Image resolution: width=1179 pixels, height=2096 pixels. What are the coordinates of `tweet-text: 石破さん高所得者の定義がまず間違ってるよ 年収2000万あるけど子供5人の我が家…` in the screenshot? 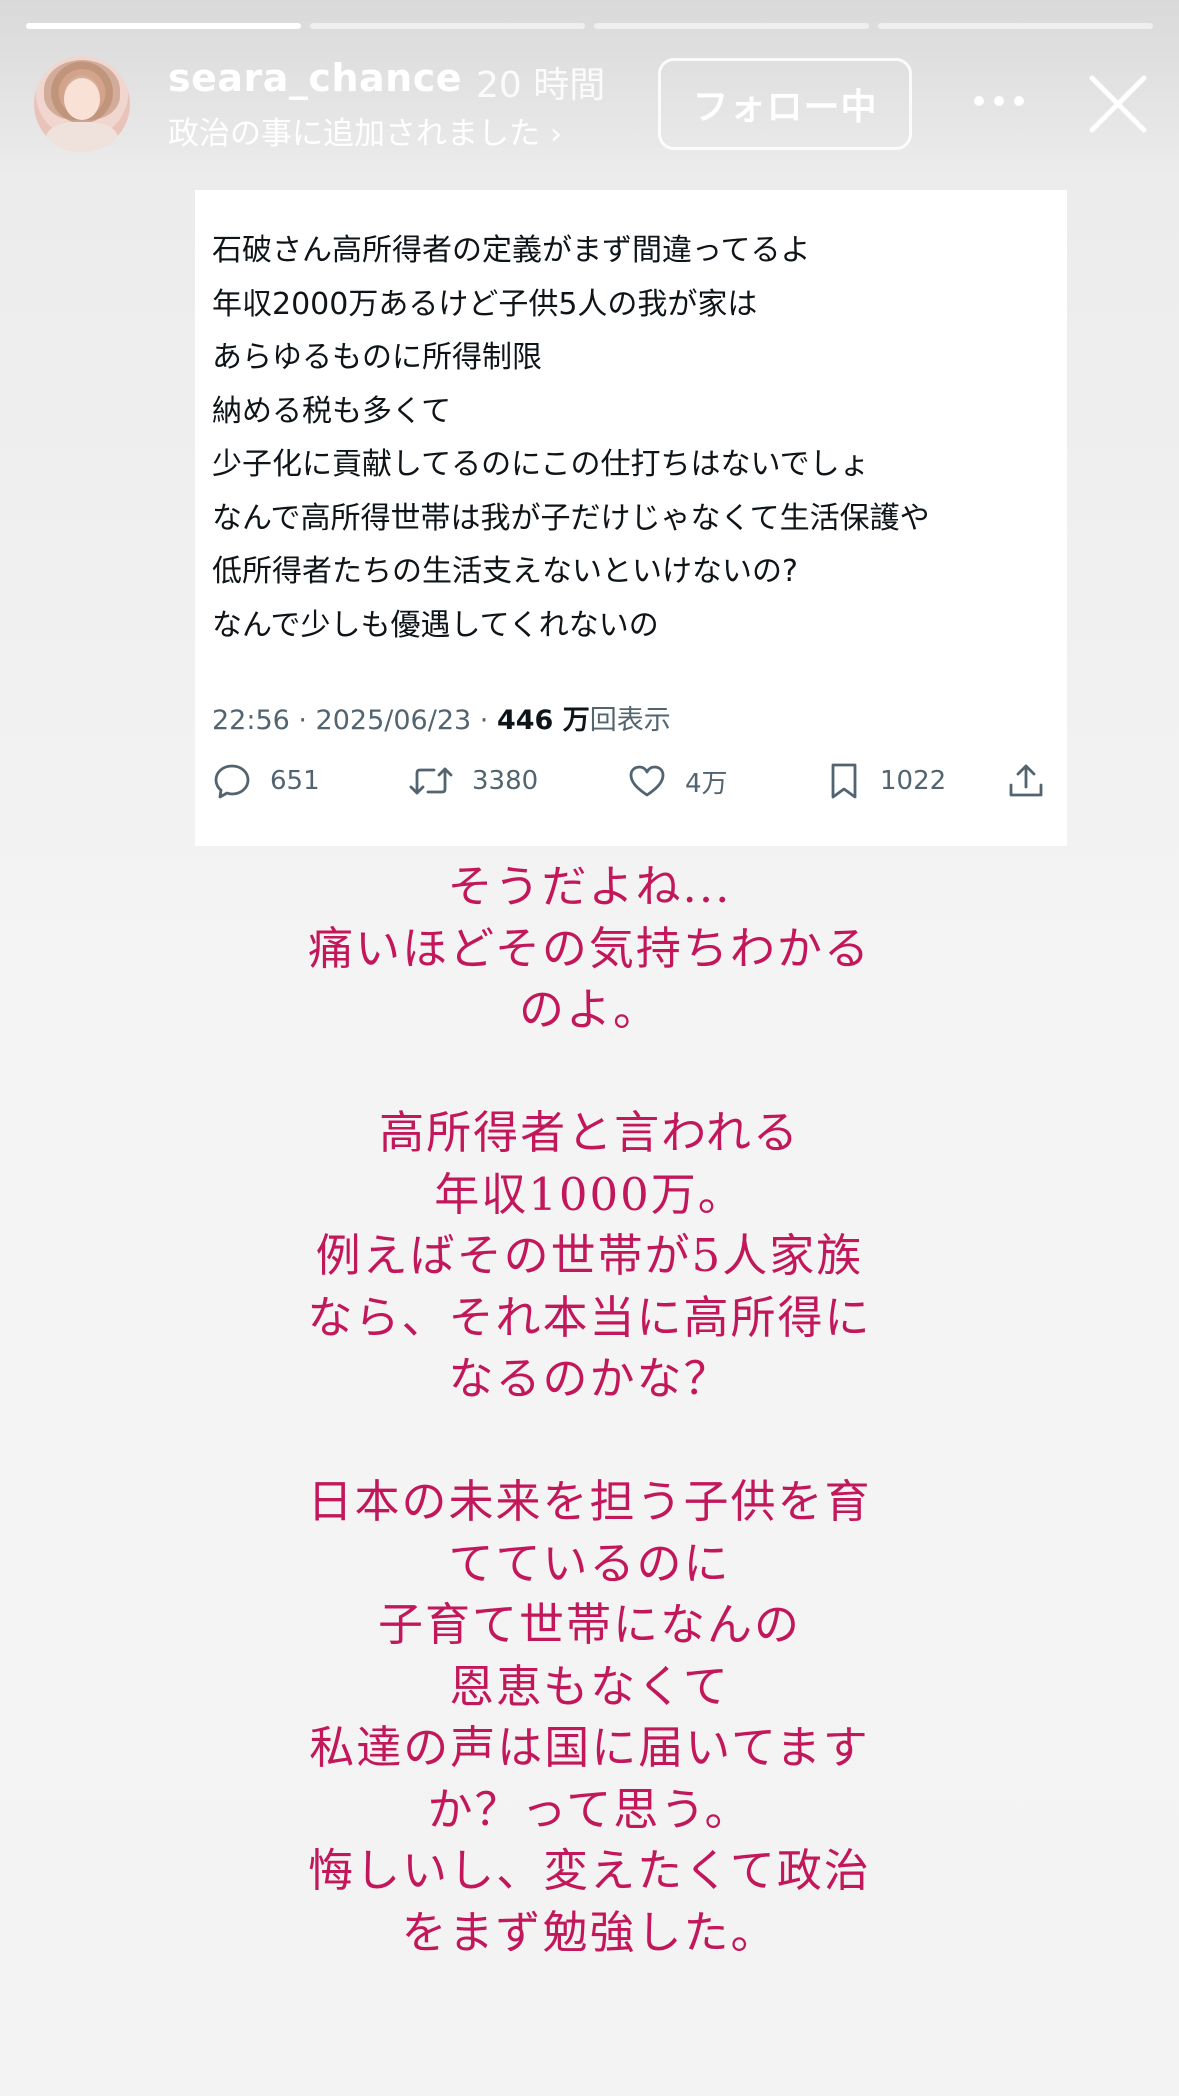 It's located at (637, 438).